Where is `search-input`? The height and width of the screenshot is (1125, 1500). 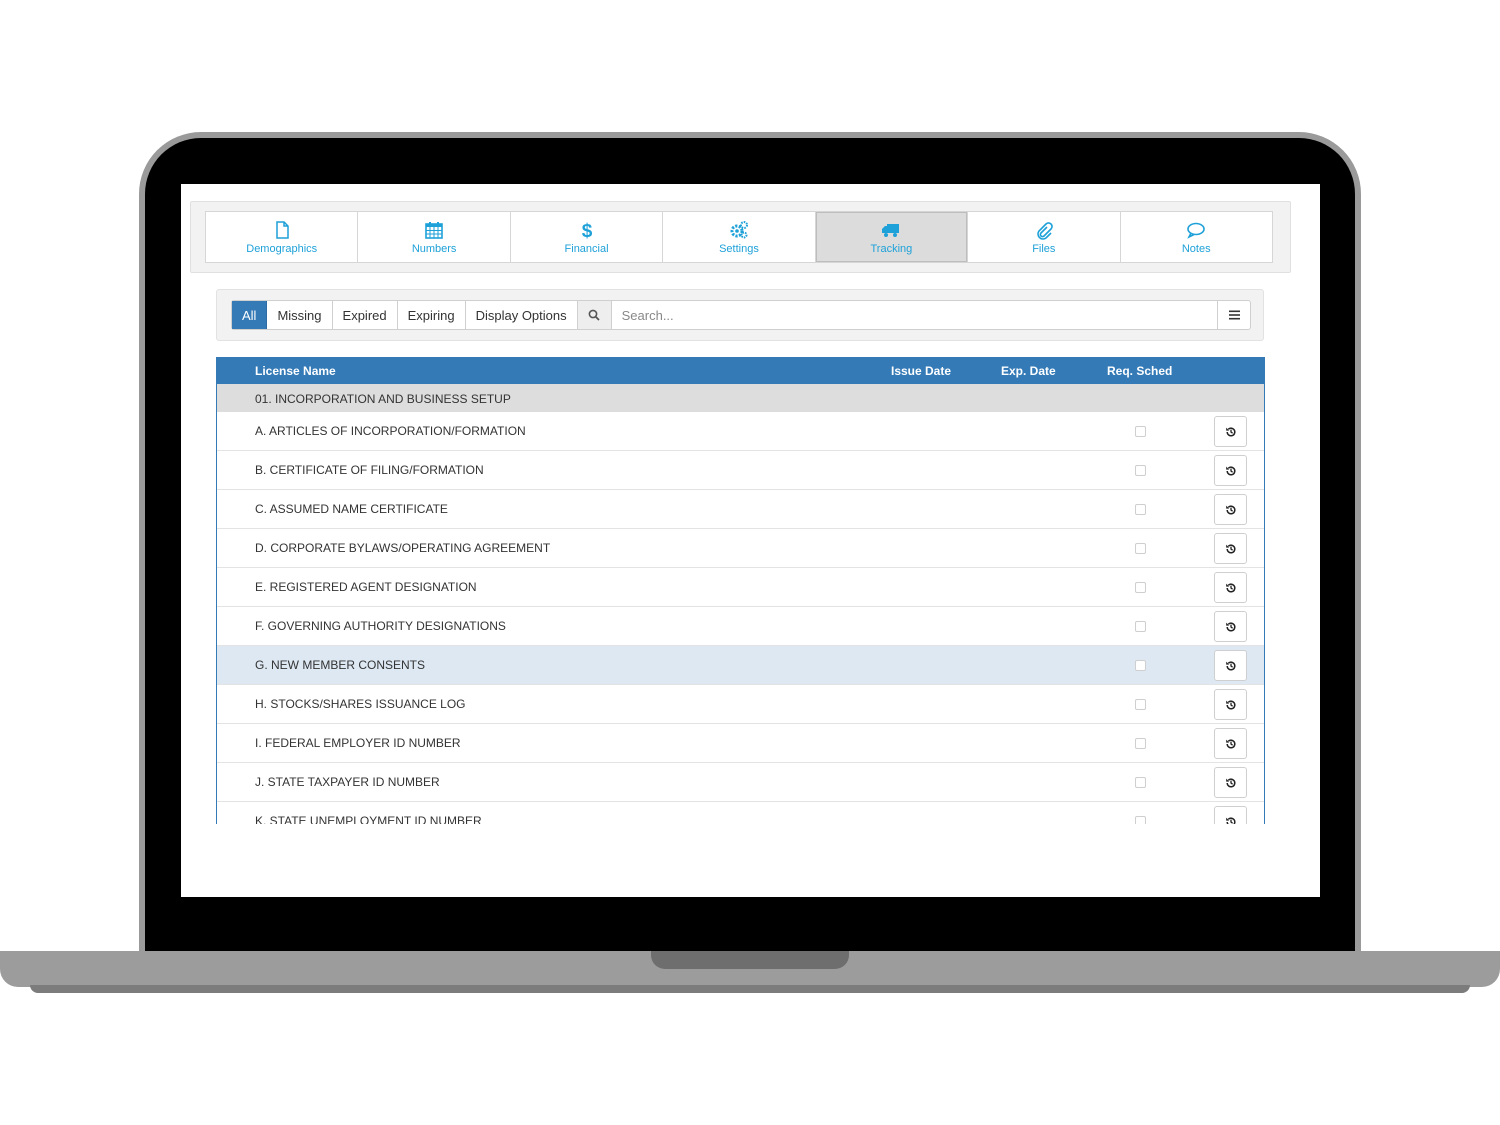 search-input is located at coordinates (914, 315).